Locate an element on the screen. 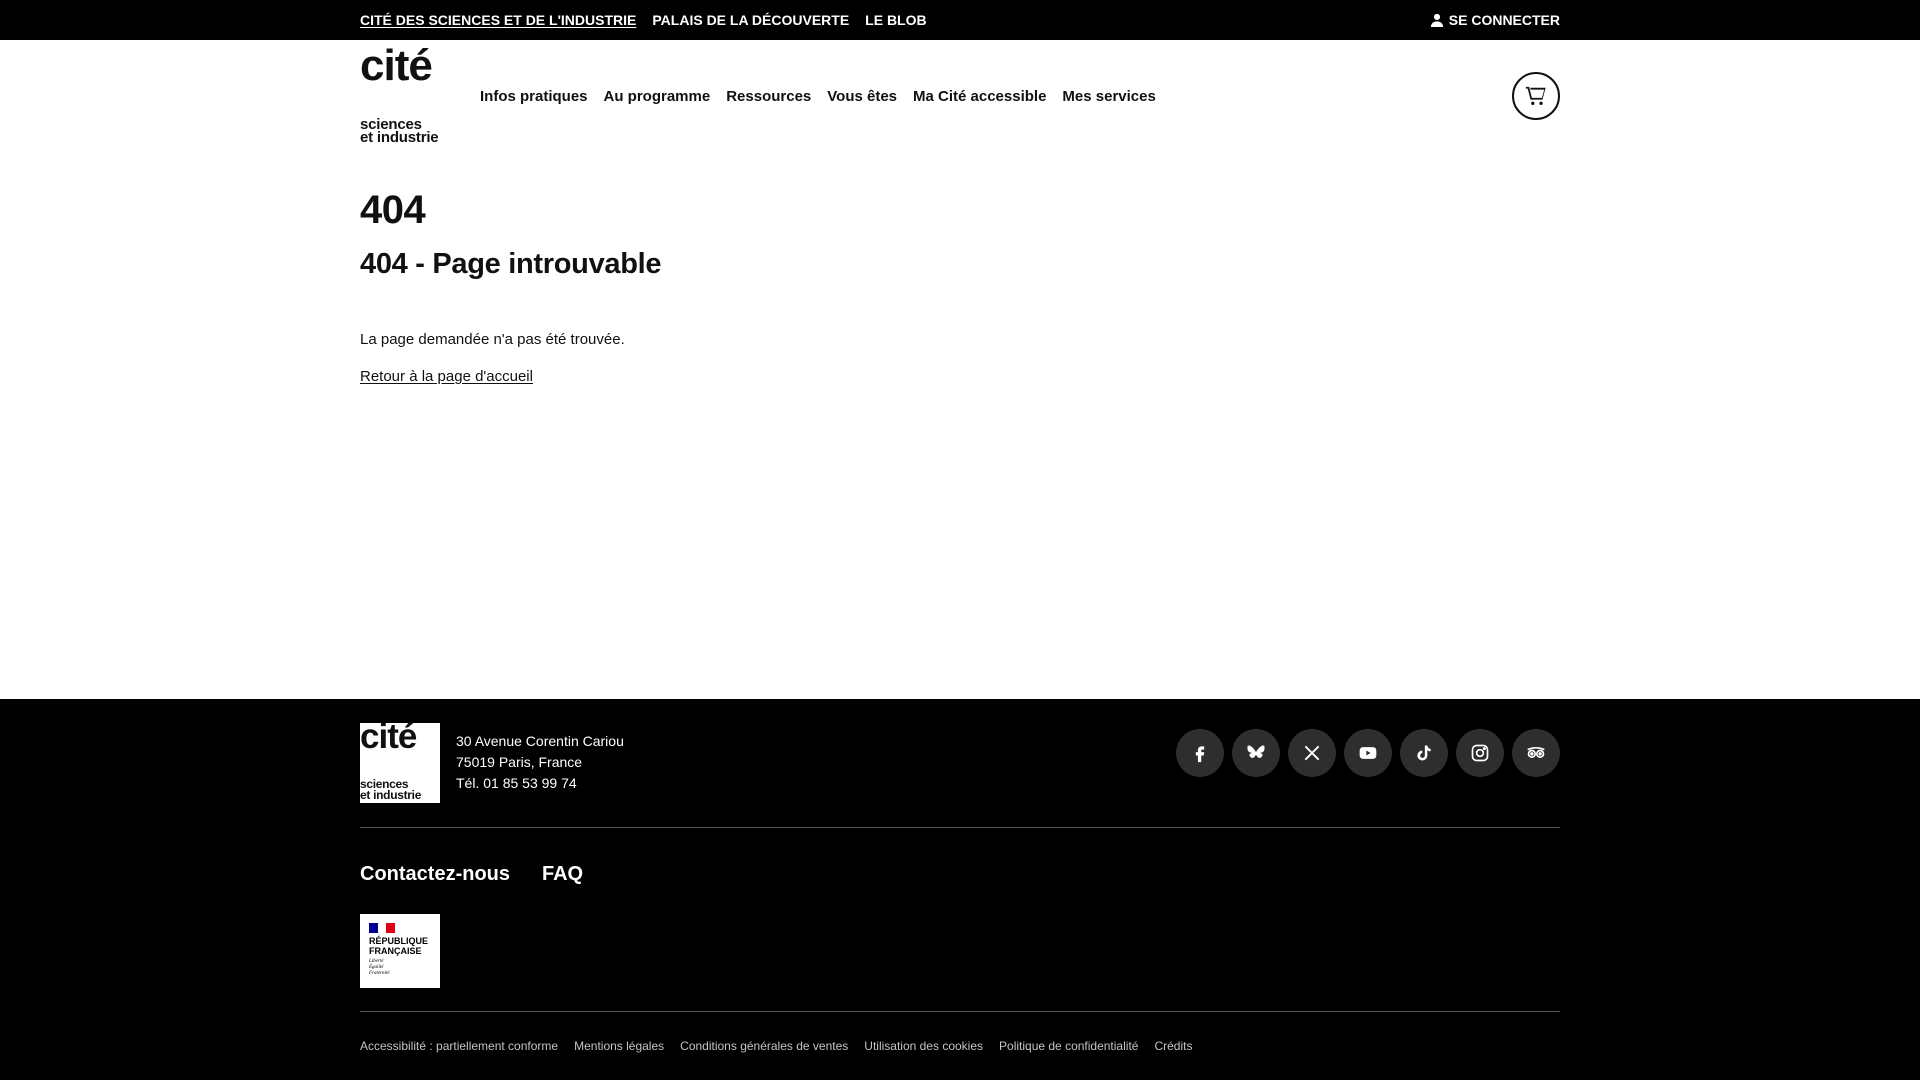  legal-link-credits: Crédits is located at coordinates (1173, 1046).